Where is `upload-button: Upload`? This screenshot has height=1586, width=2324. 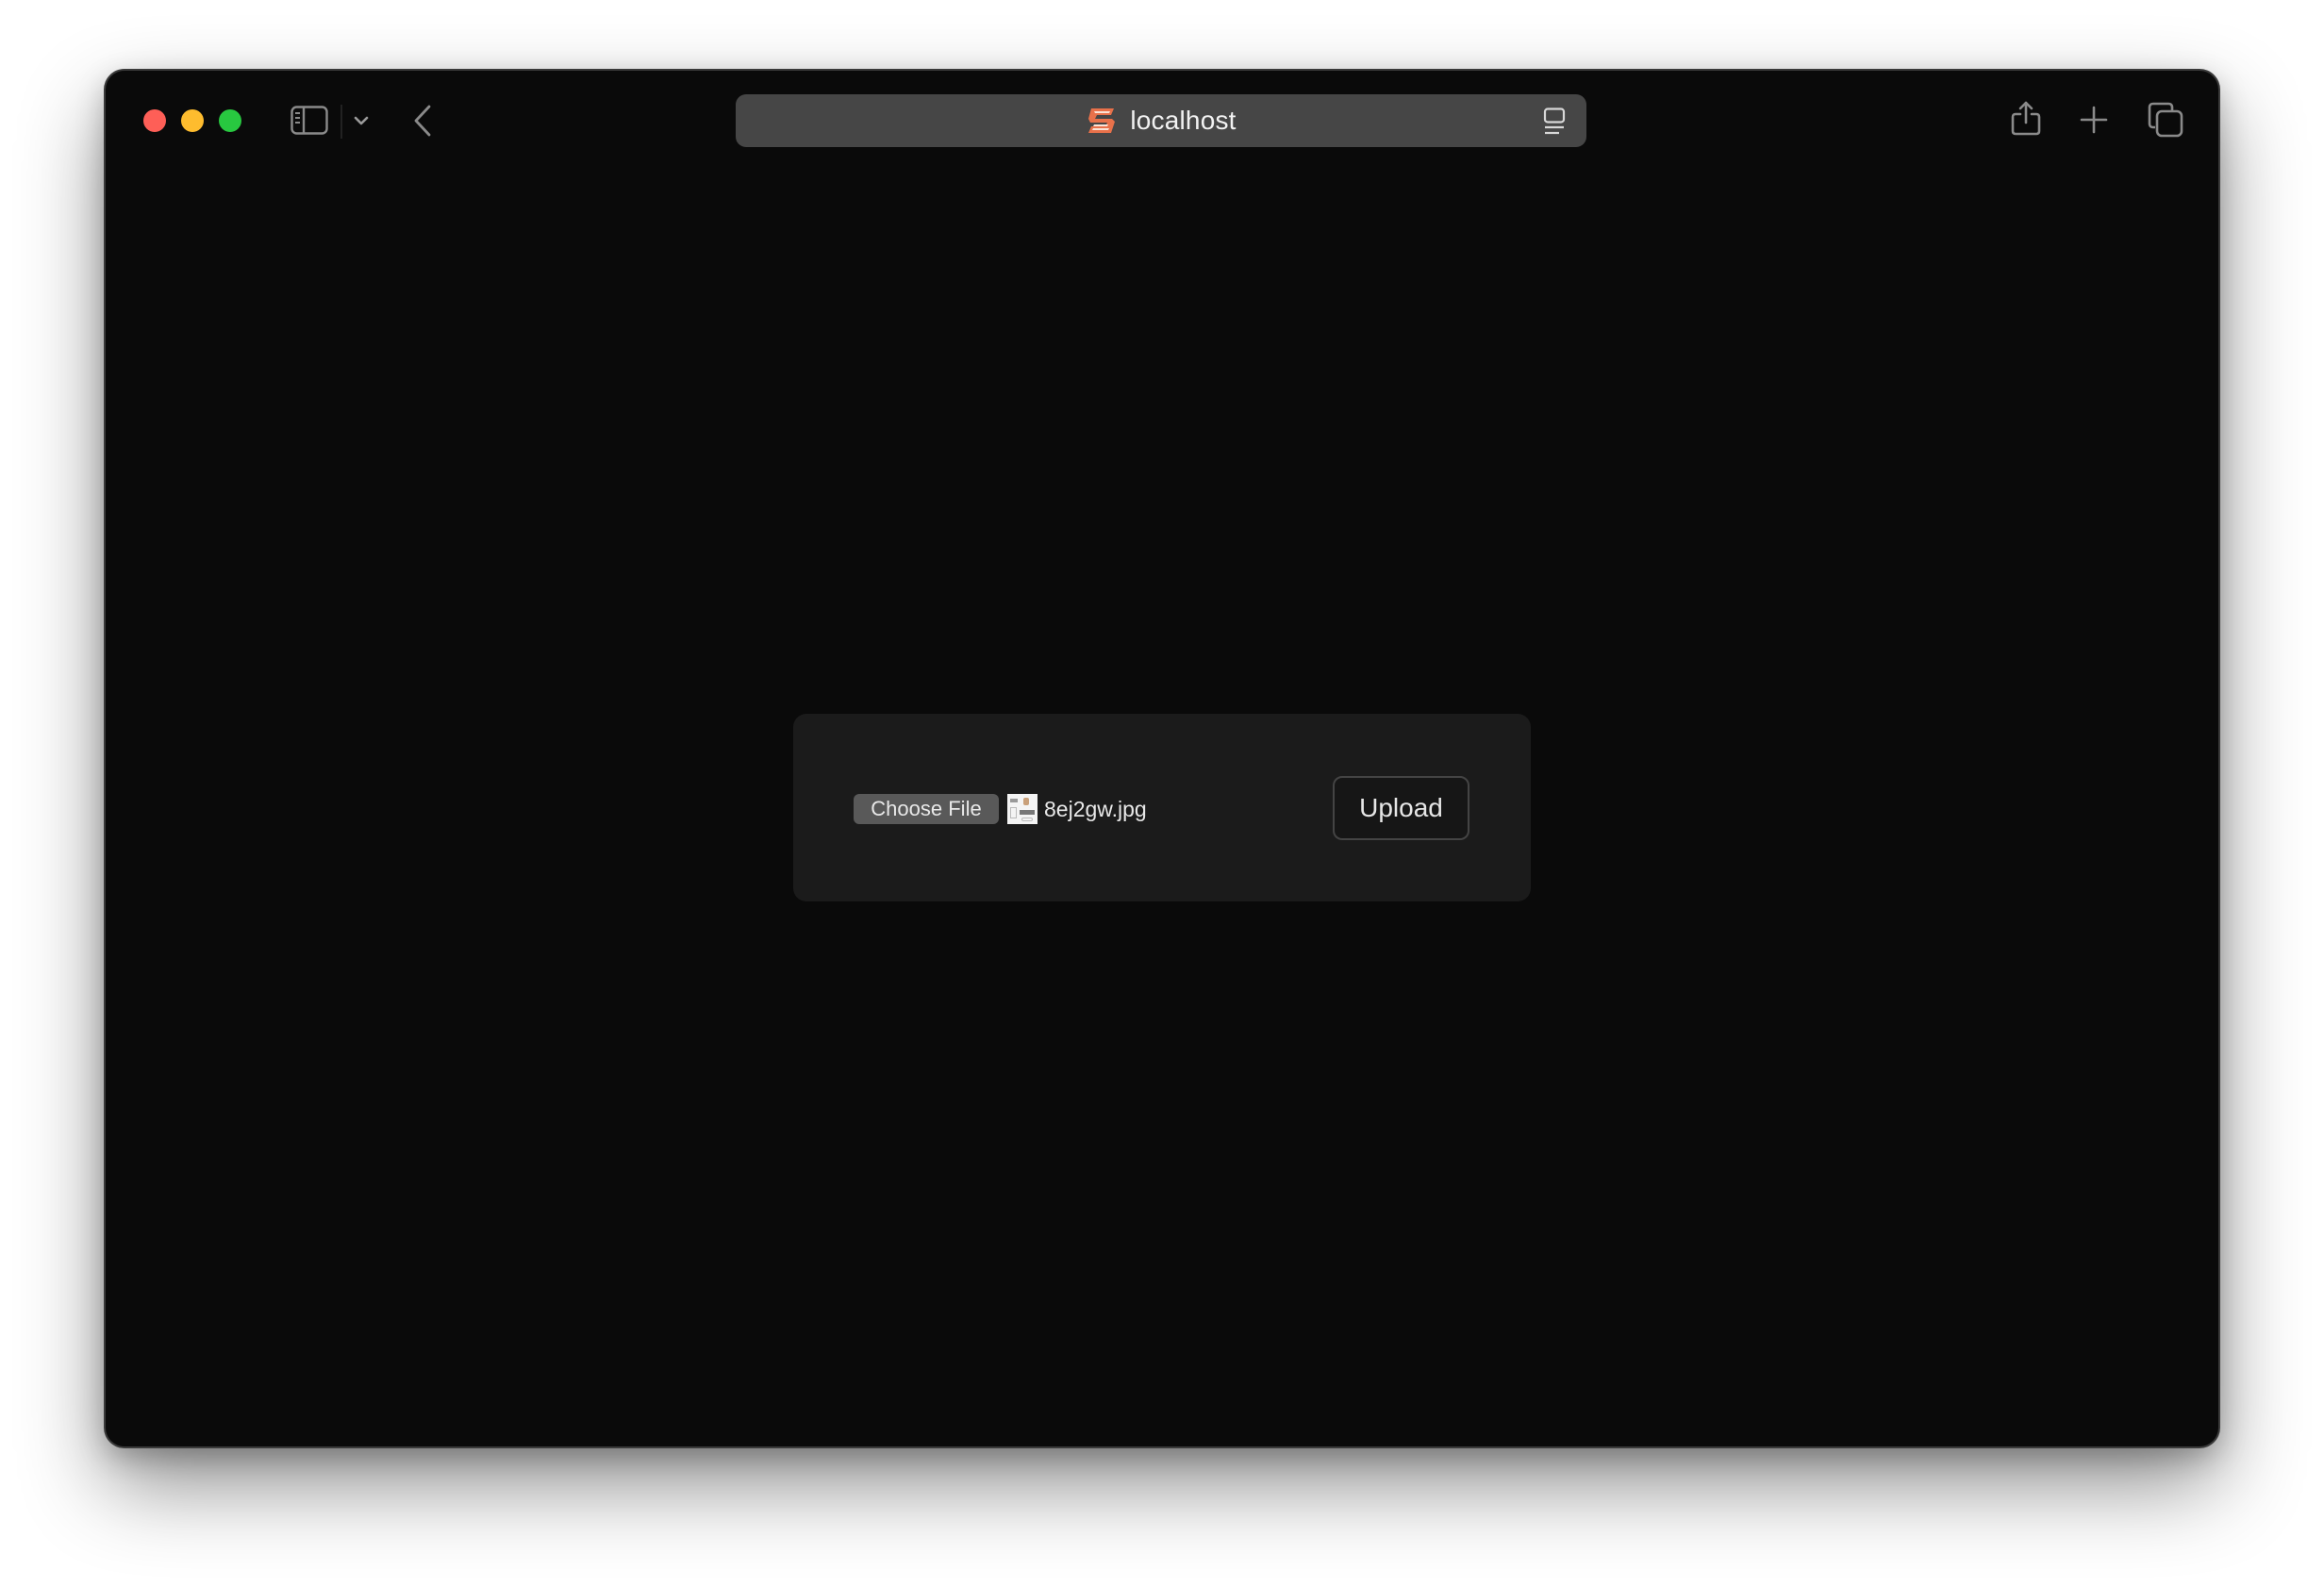 upload-button: Upload is located at coordinates (1401, 808).